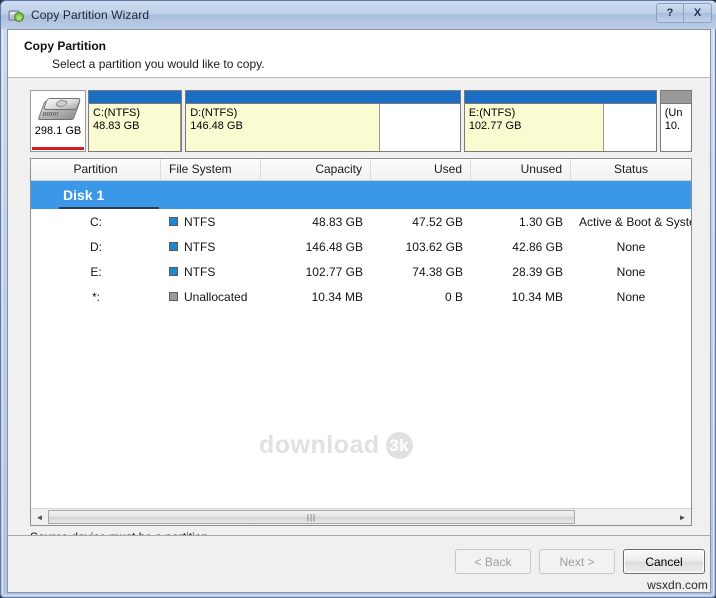 This screenshot has height=598, width=716. Describe the element at coordinates (216, 296) in the screenshot. I see `cell-file-system-label: Unallocated` at that location.